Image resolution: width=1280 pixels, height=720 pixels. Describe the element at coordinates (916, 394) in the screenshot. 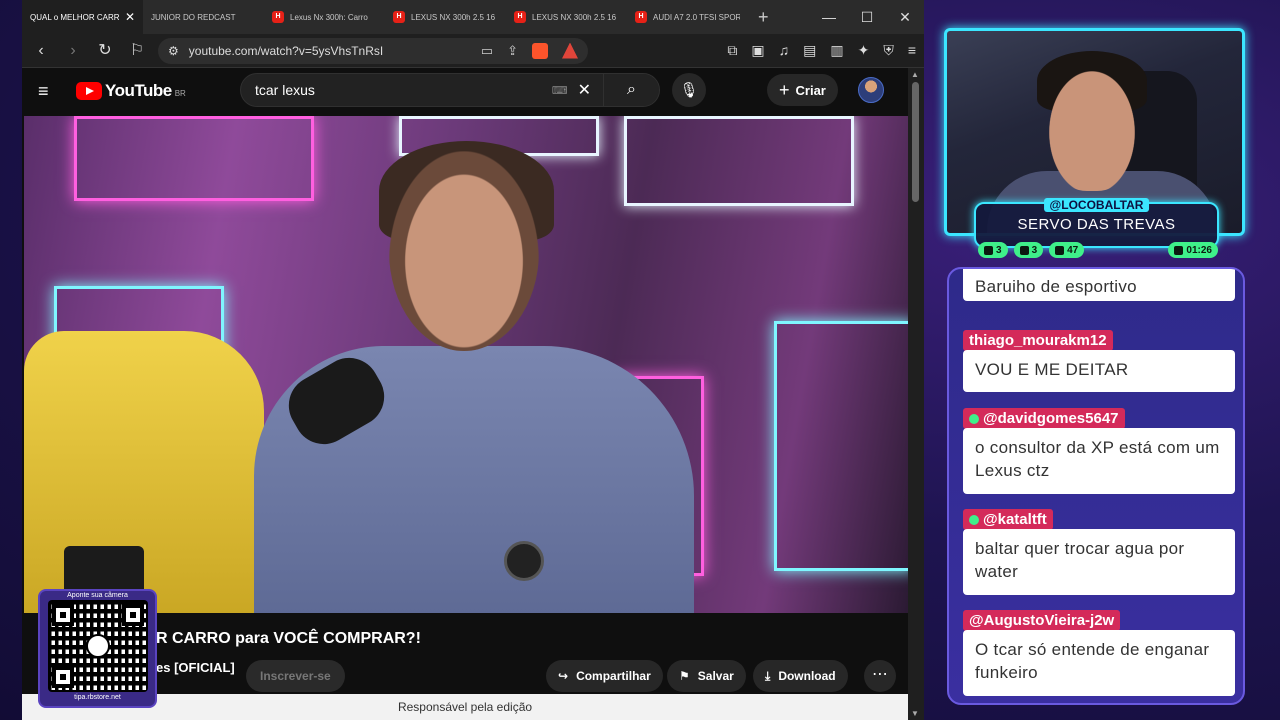

I see `scrollbar: ▲ ▼` at that location.